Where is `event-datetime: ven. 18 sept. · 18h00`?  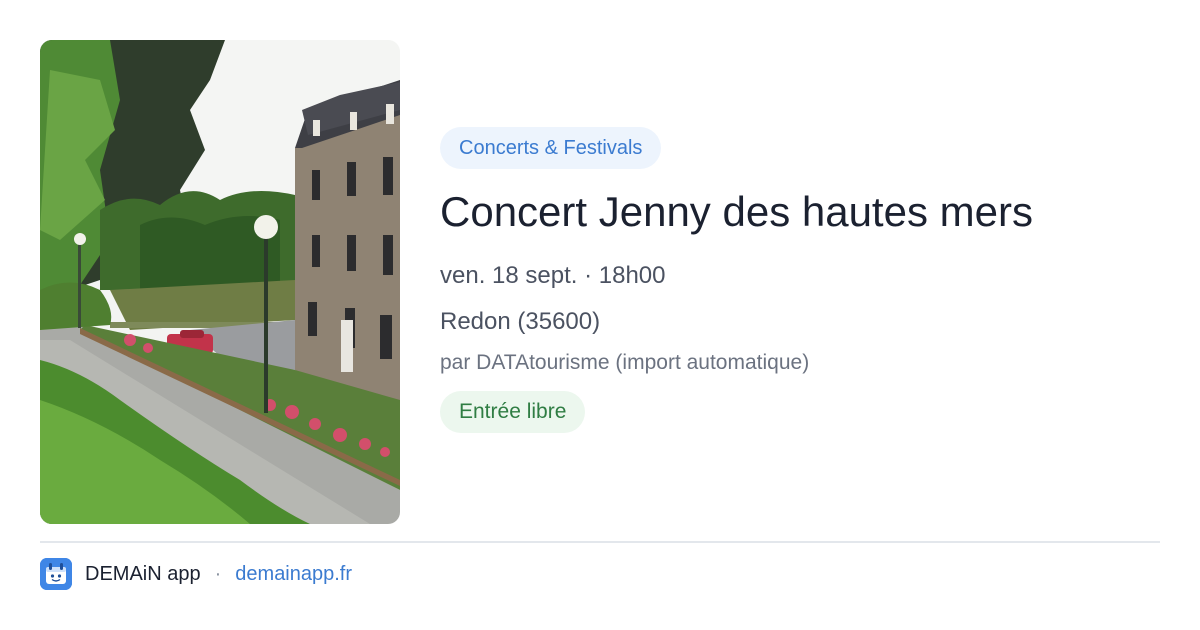
event-datetime: ven. 18 sept. · 18h00 is located at coordinates (553, 275).